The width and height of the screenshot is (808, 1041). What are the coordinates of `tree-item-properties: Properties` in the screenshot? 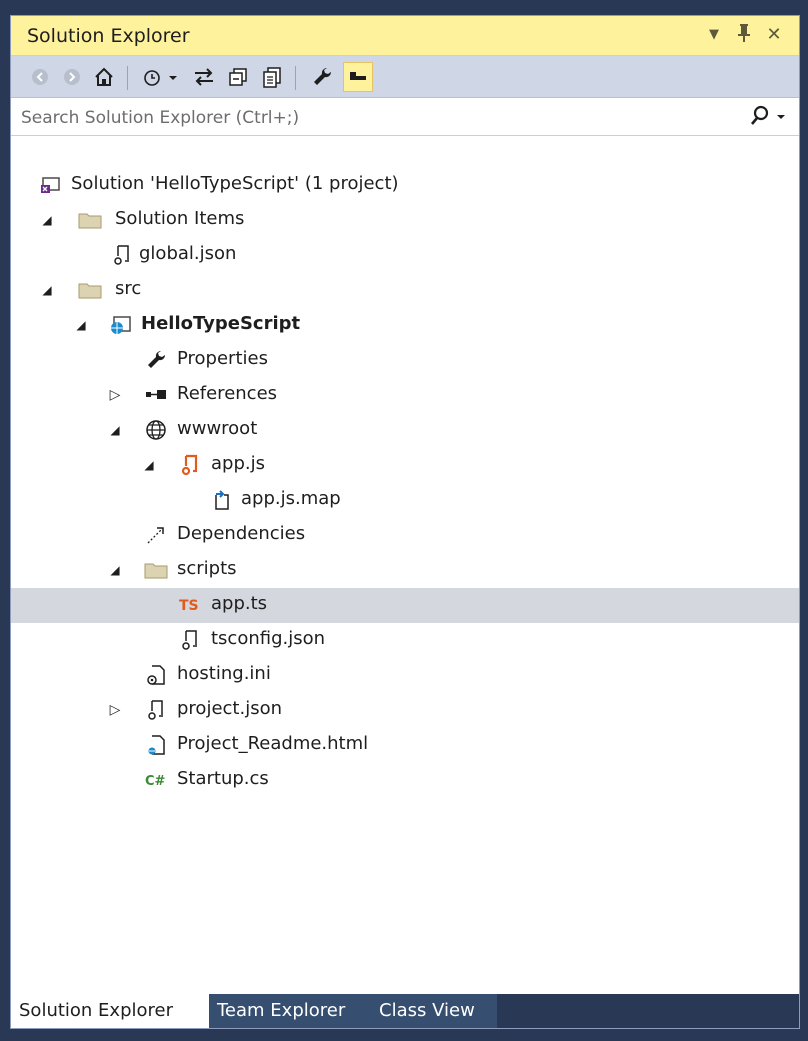 It's located at (405, 360).